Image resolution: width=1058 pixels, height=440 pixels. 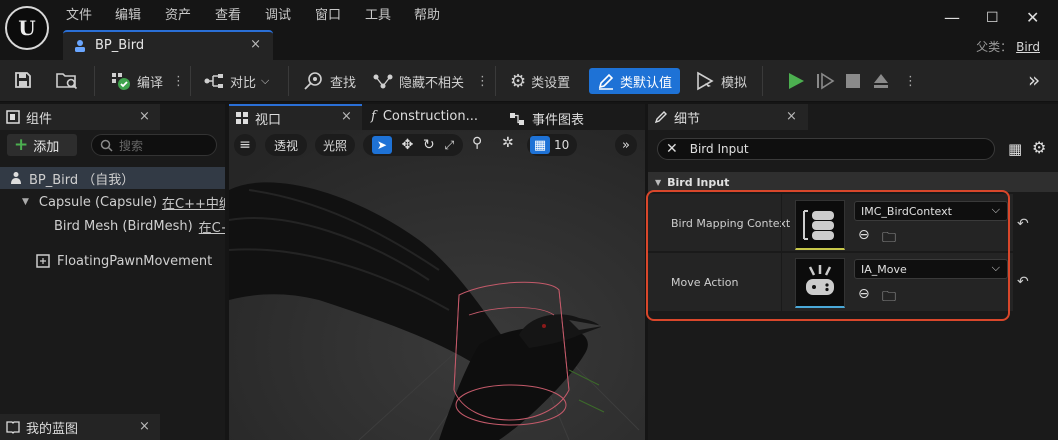 What do you see at coordinates (418, 81) in the screenshot?
I see `hide-unrelated-button: 隐藏不相关` at bounding box center [418, 81].